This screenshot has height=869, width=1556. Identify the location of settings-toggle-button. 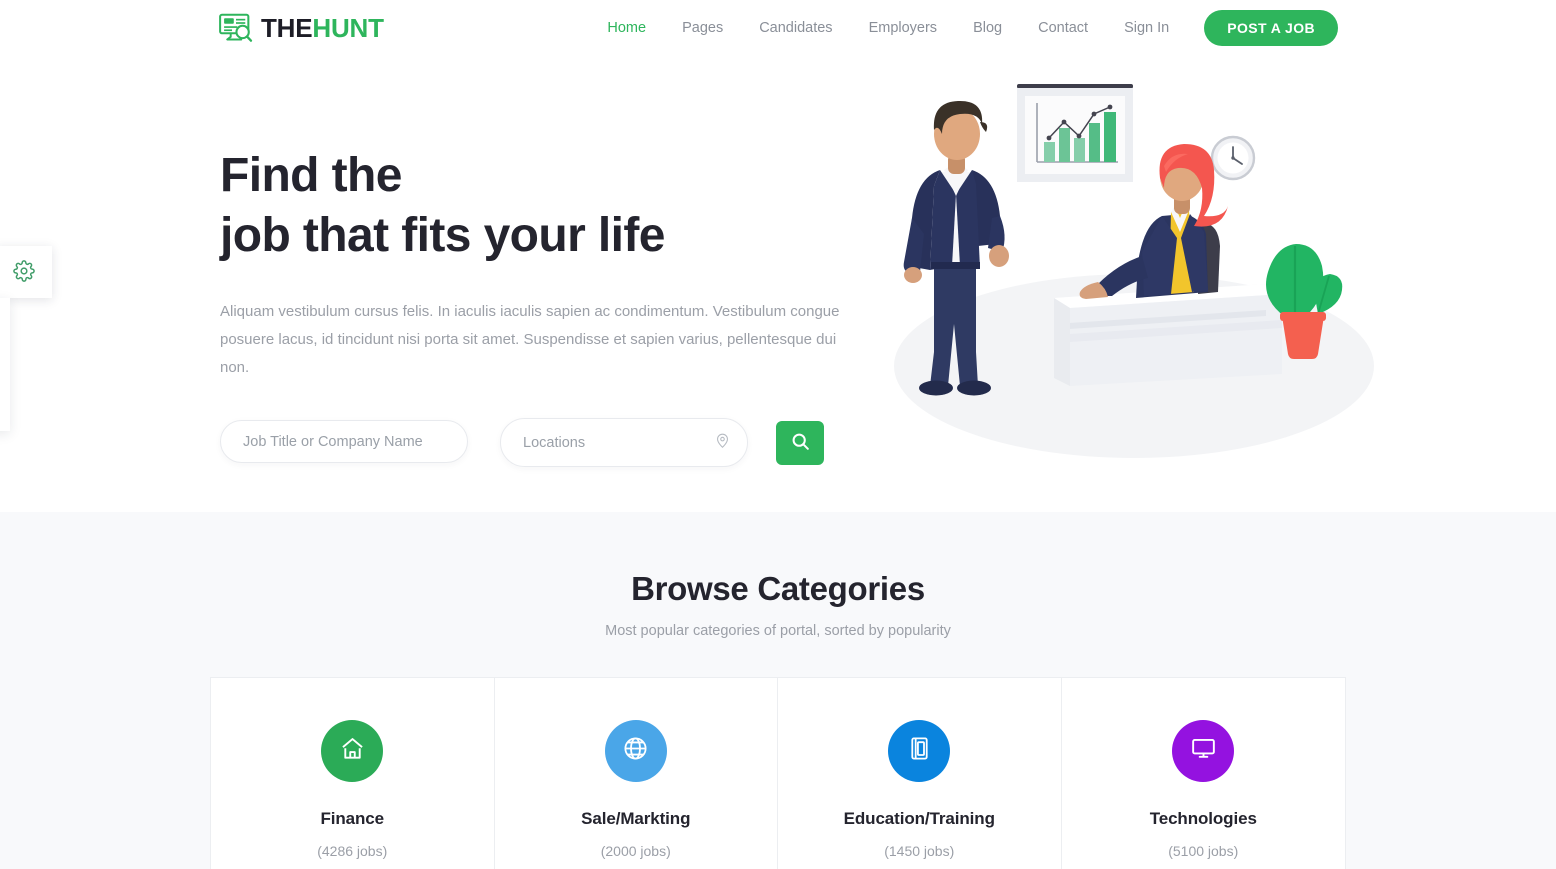
(26, 272).